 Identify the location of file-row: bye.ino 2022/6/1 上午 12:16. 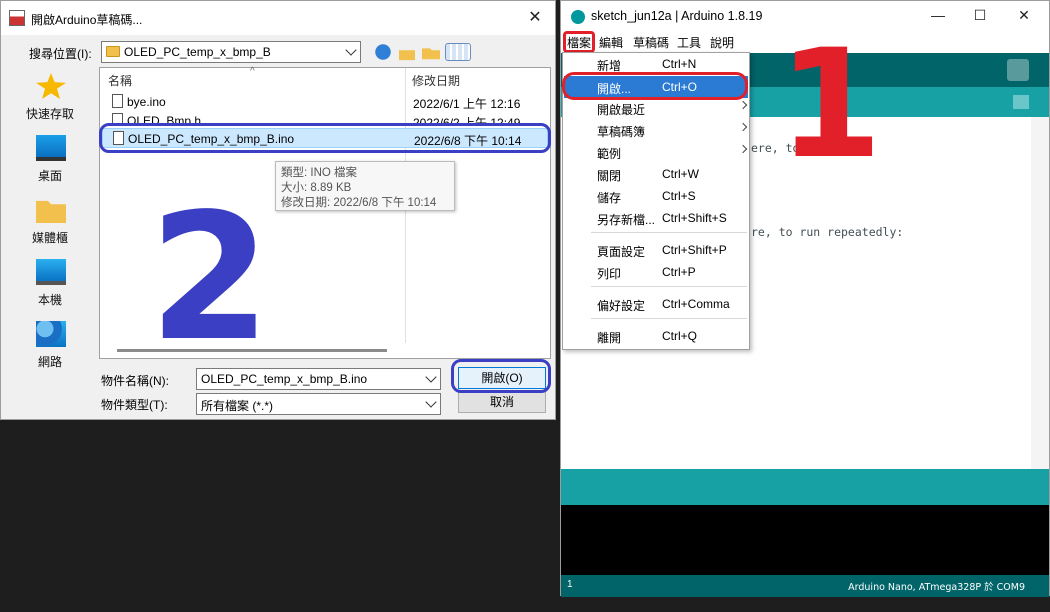
(325, 102).